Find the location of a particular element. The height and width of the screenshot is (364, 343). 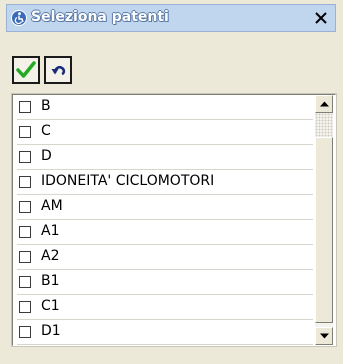

list-item-label: D is located at coordinates (46, 156).